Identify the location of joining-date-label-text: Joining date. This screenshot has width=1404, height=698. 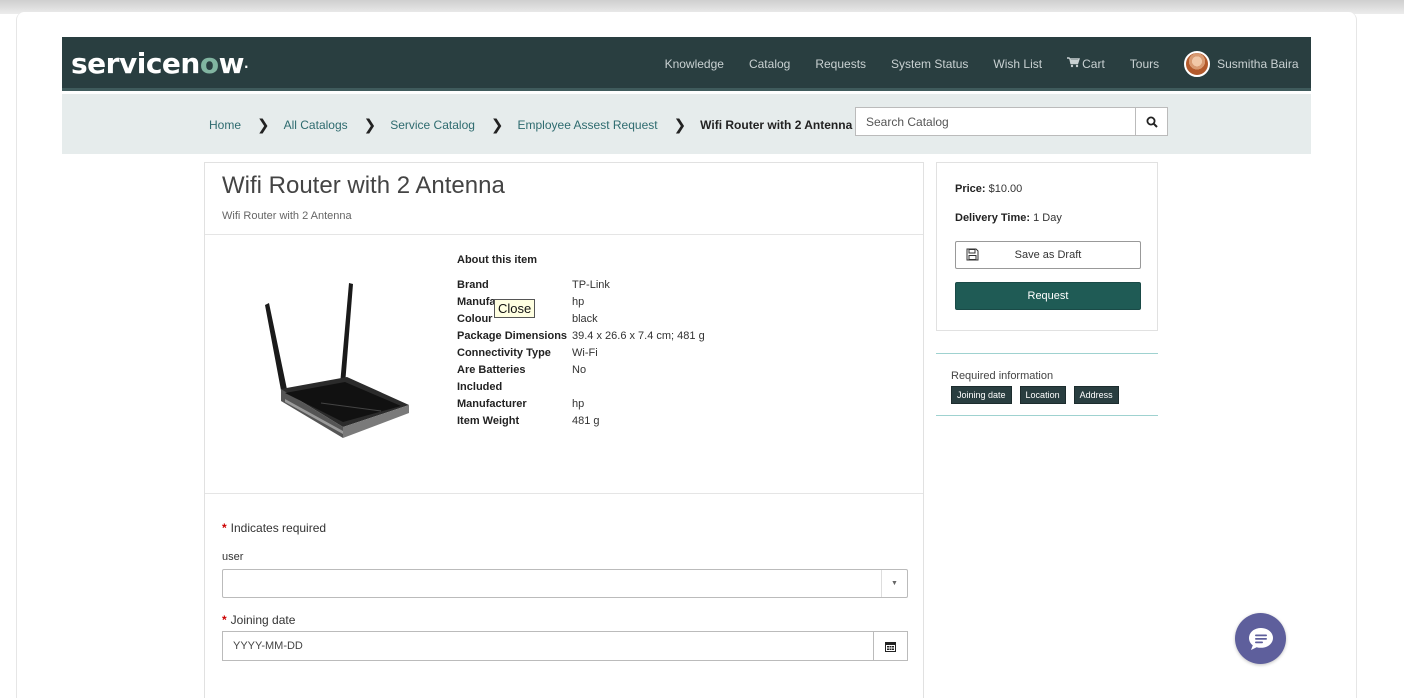
(263, 620).